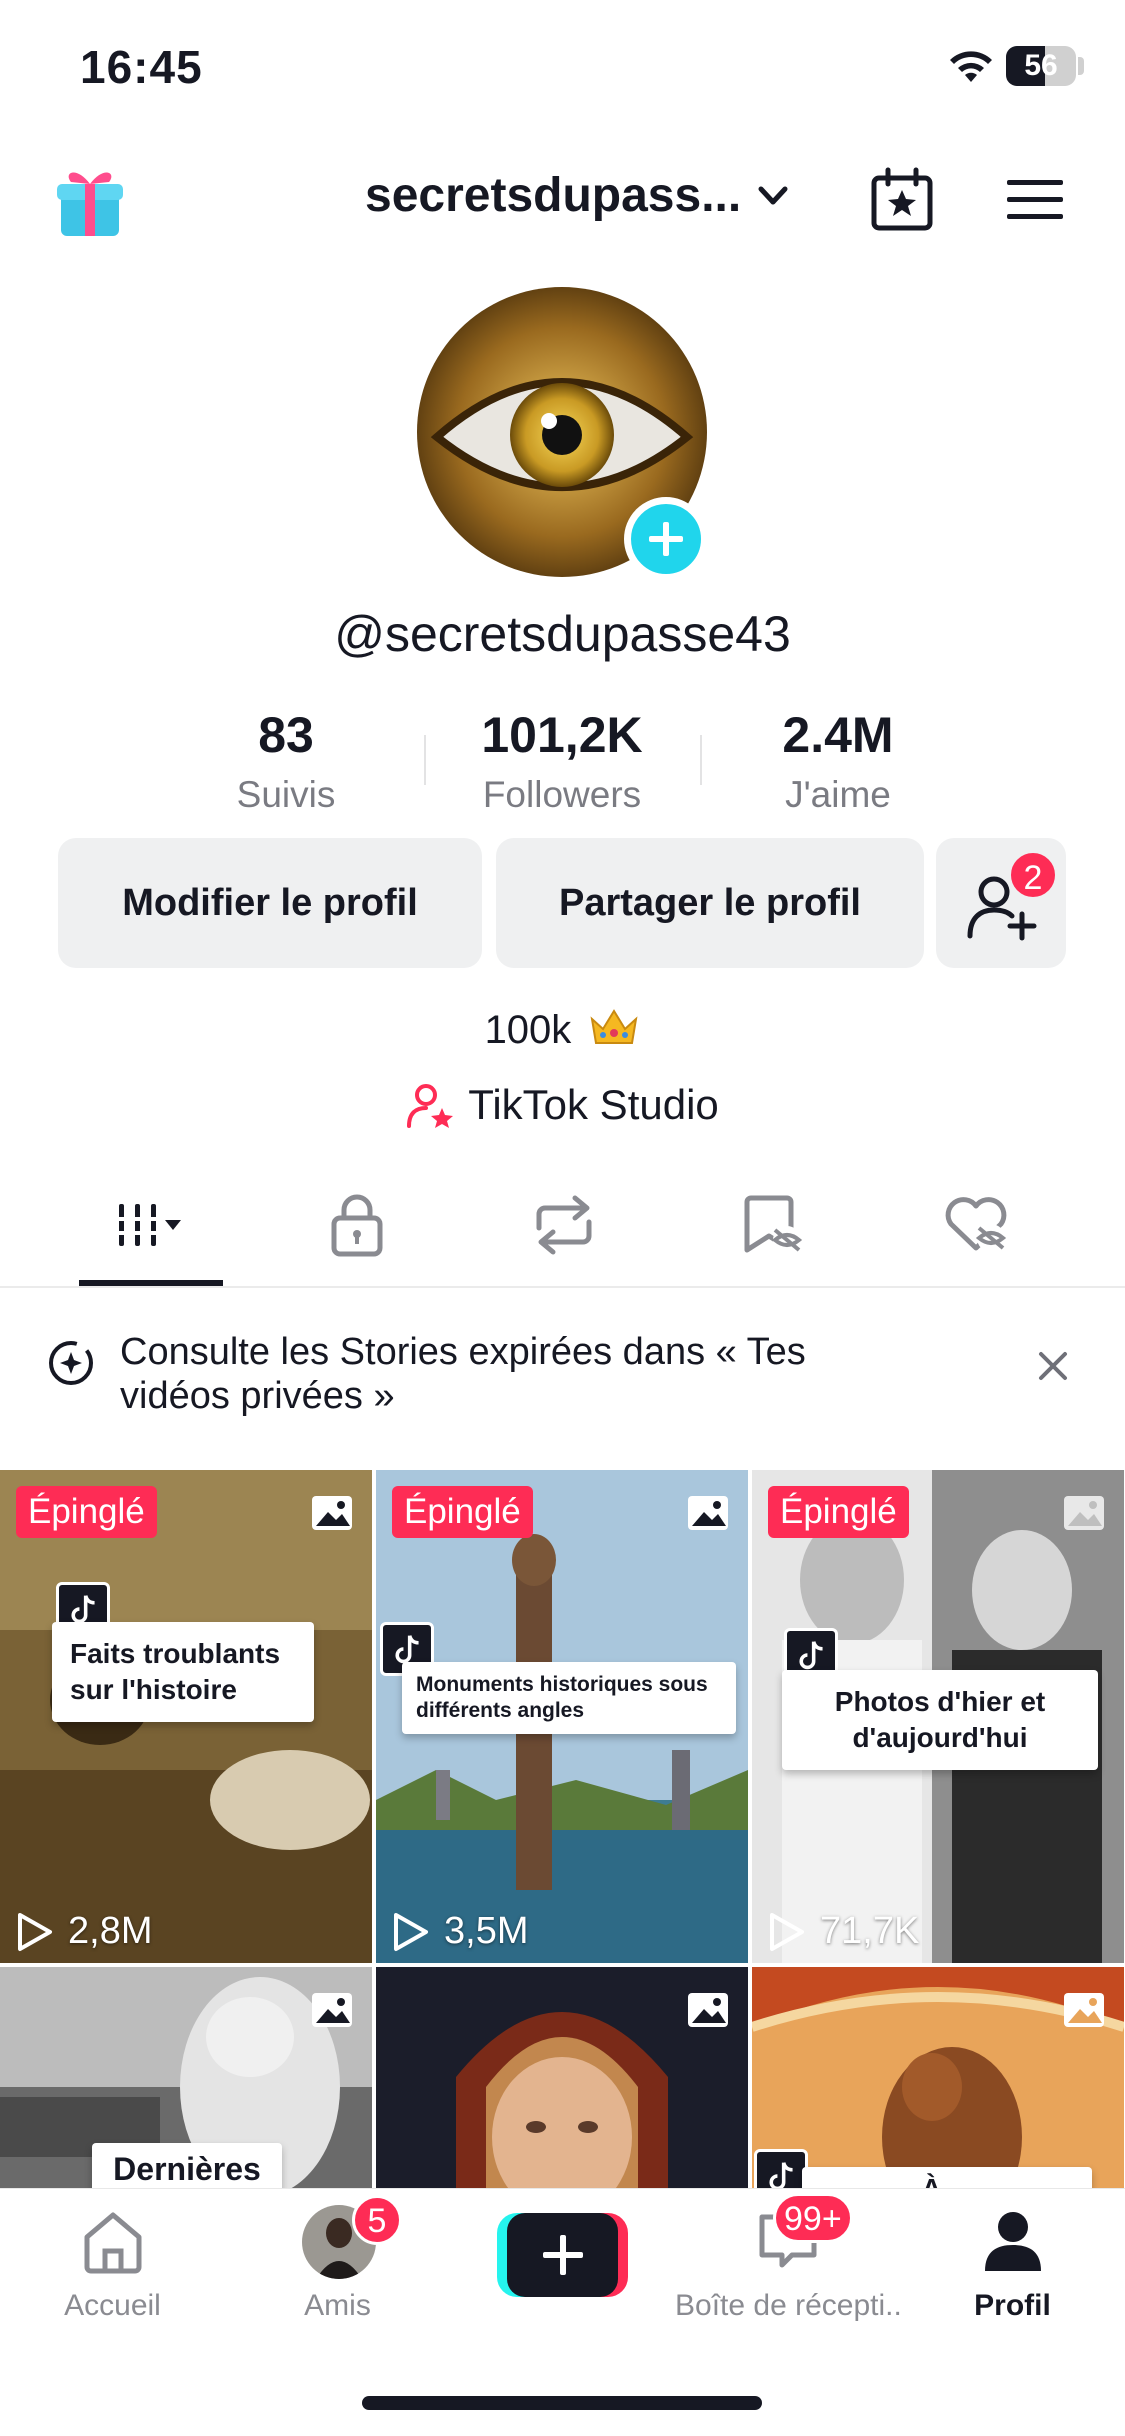 The height and width of the screenshot is (2436, 1125). I want to click on content-tabs, so click(562, 1224).